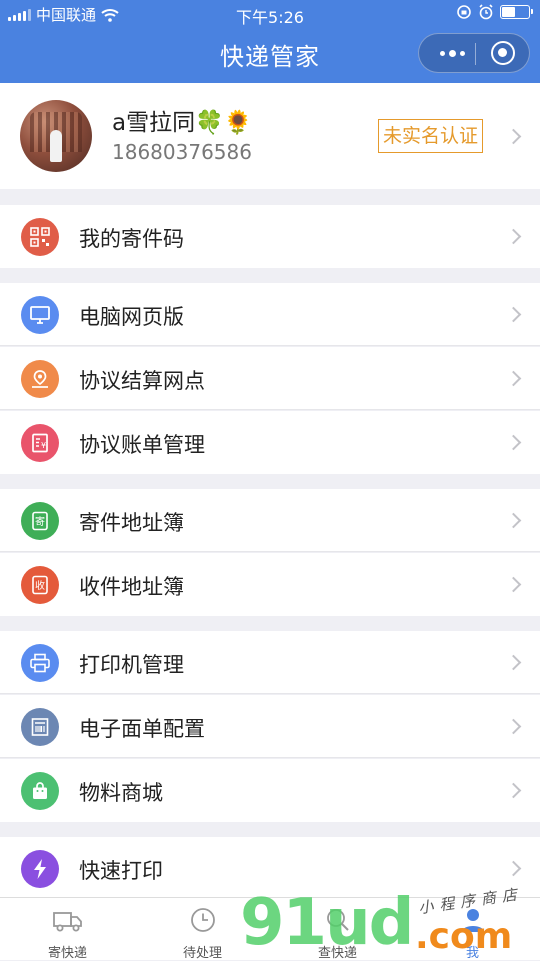 The width and height of the screenshot is (540, 961). I want to click on tab-bar: 寄快递 待处理 查快递 我, so click(270, 929).